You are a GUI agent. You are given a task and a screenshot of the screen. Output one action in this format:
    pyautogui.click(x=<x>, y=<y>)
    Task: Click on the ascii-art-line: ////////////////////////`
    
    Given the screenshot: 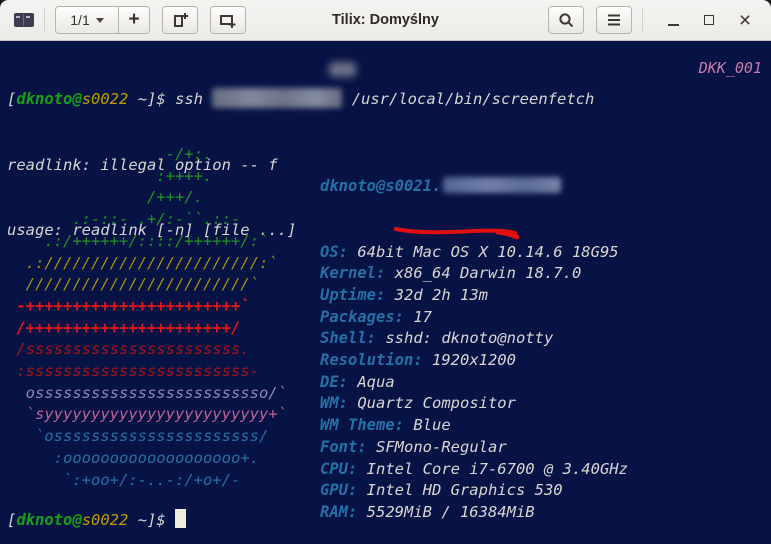 What is the action you would take?
    pyautogui.click(x=133, y=284)
    